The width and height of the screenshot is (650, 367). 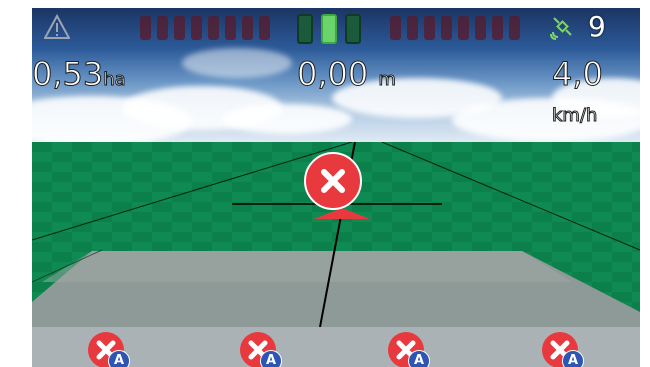 I want to click on section-button-3: A, so click(x=410, y=349).